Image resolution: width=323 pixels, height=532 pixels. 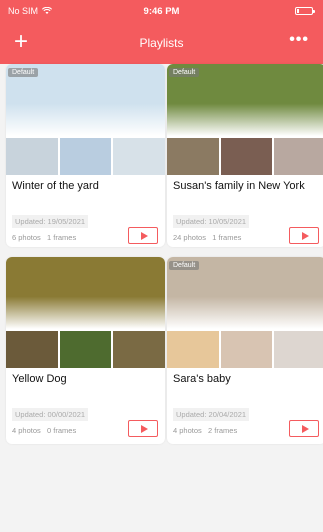 What do you see at coordinates (44, 237) in the screenshot?
I see `playlist-meta: 6 photos 1 frames` at bounding box center [44, 237].